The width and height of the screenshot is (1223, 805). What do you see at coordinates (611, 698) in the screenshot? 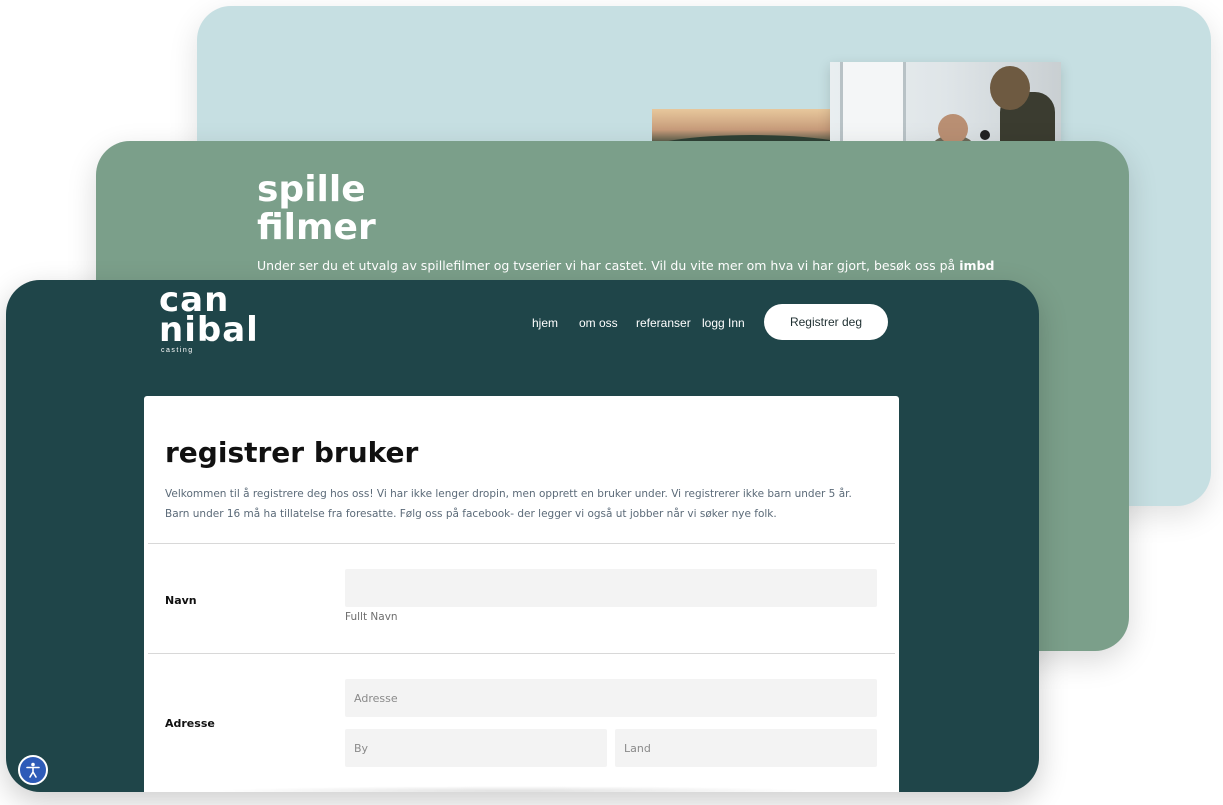
I see `address-input: Adresse` at bounding box center [611, 698].